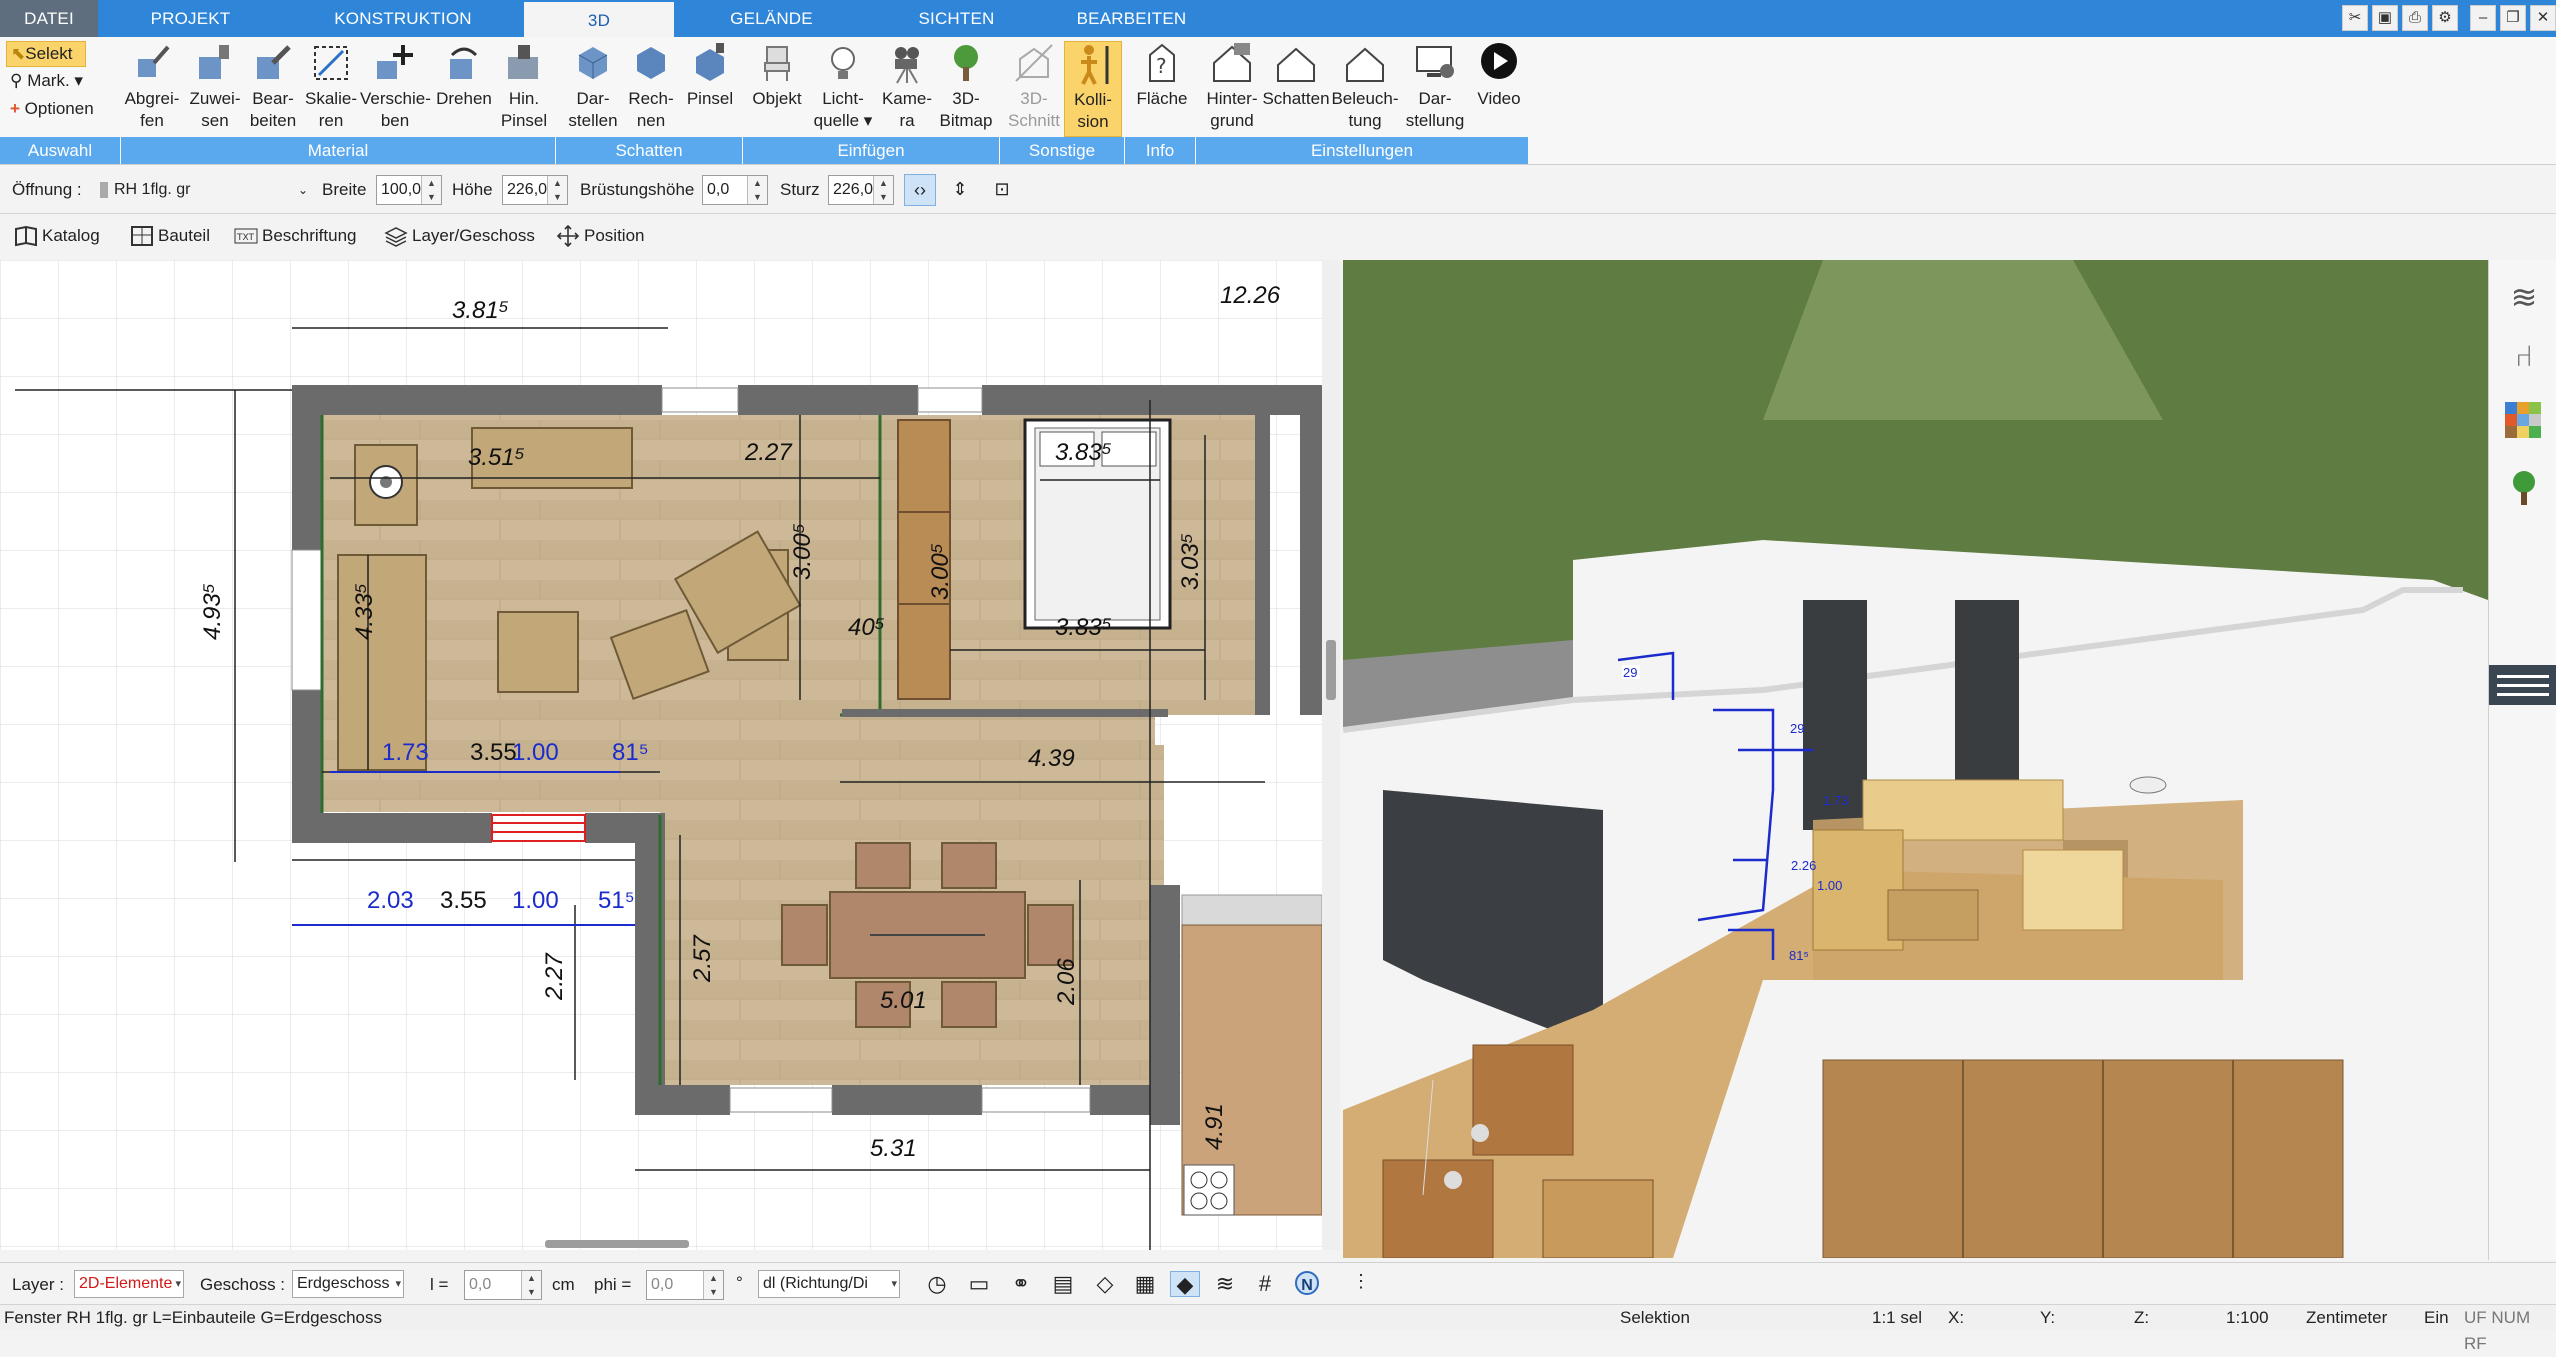  What do you see at coordinates (1185, 1284) in the screenshot?
I see `plane-icon: ◆` at bounding box center [1185, 1284].